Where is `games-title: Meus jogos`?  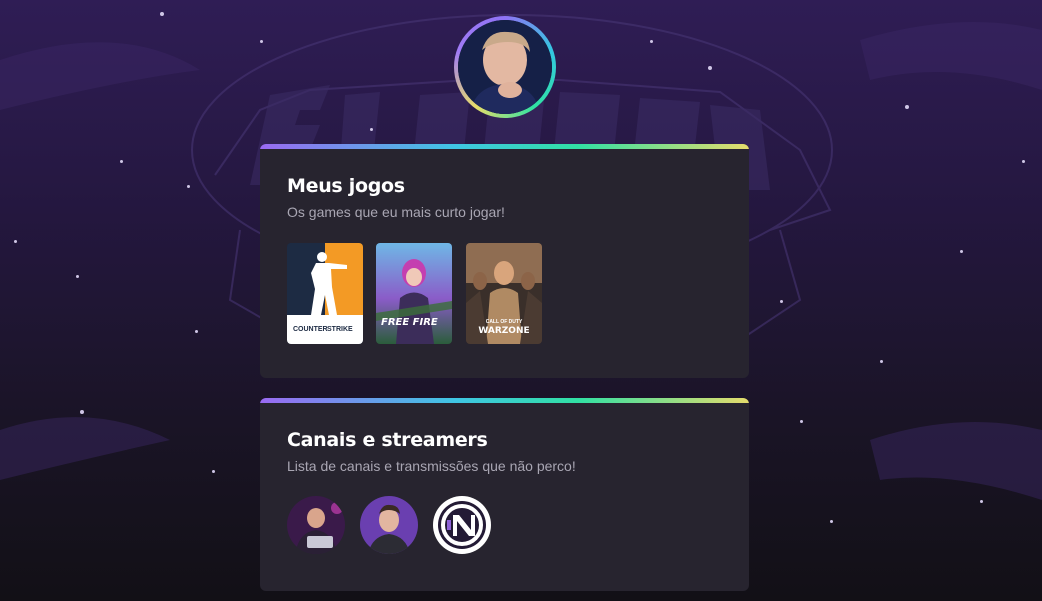 games-title: Meus jogos is located at coordinates (346, 186).